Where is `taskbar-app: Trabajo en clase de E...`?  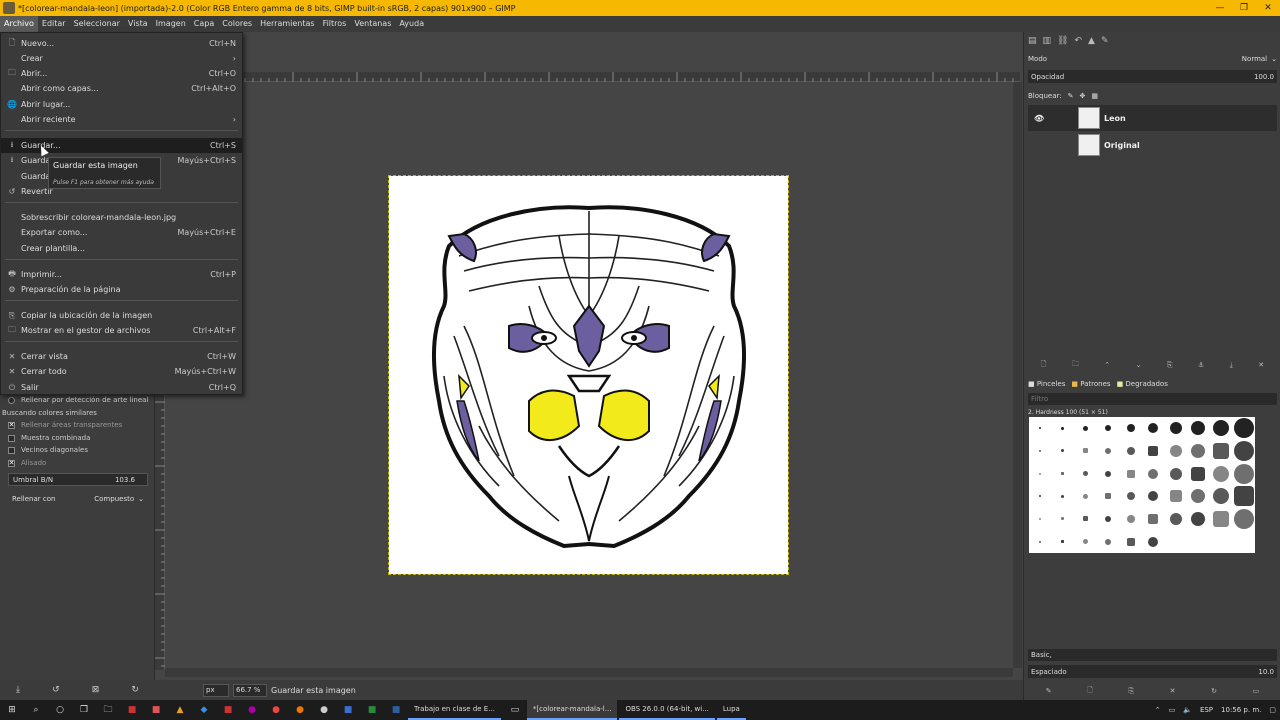
taskbar-app: Trabajo en clase de E... is located at coordinates (454, 710).